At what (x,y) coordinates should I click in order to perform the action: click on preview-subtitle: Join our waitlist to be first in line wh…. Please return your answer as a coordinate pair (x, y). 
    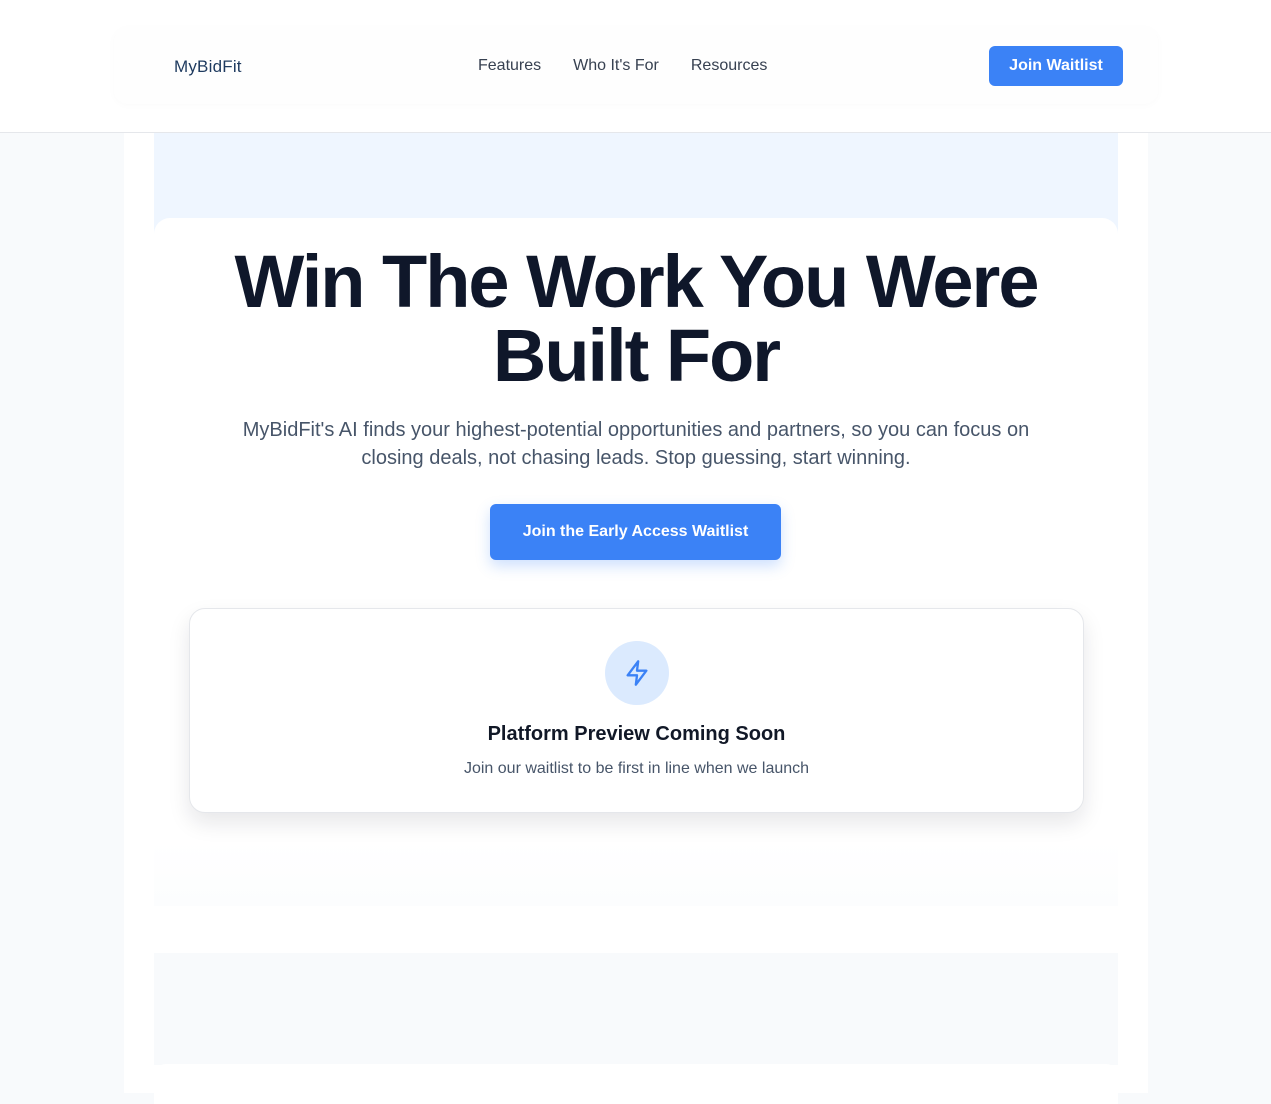
    Looking at the image, I should click on (636, 768).